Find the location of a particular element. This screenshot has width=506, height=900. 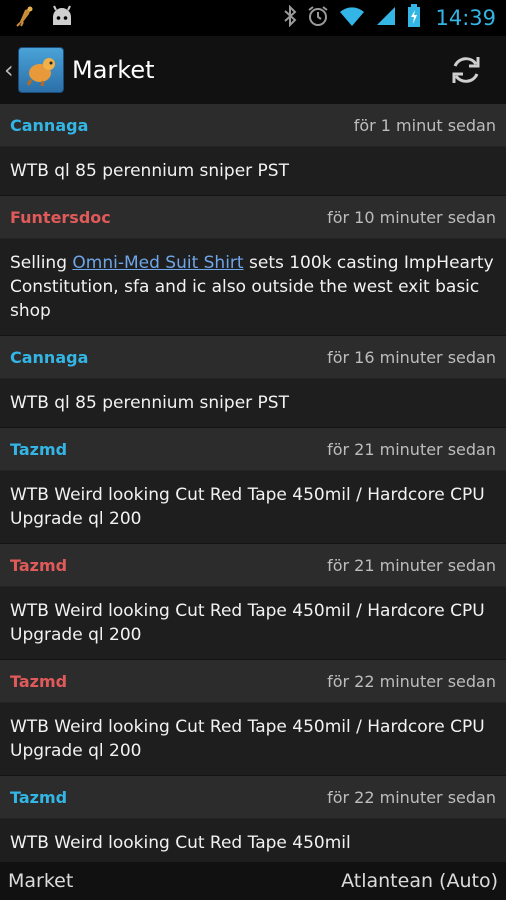

signal-icon is located at coordinates (386, 18).